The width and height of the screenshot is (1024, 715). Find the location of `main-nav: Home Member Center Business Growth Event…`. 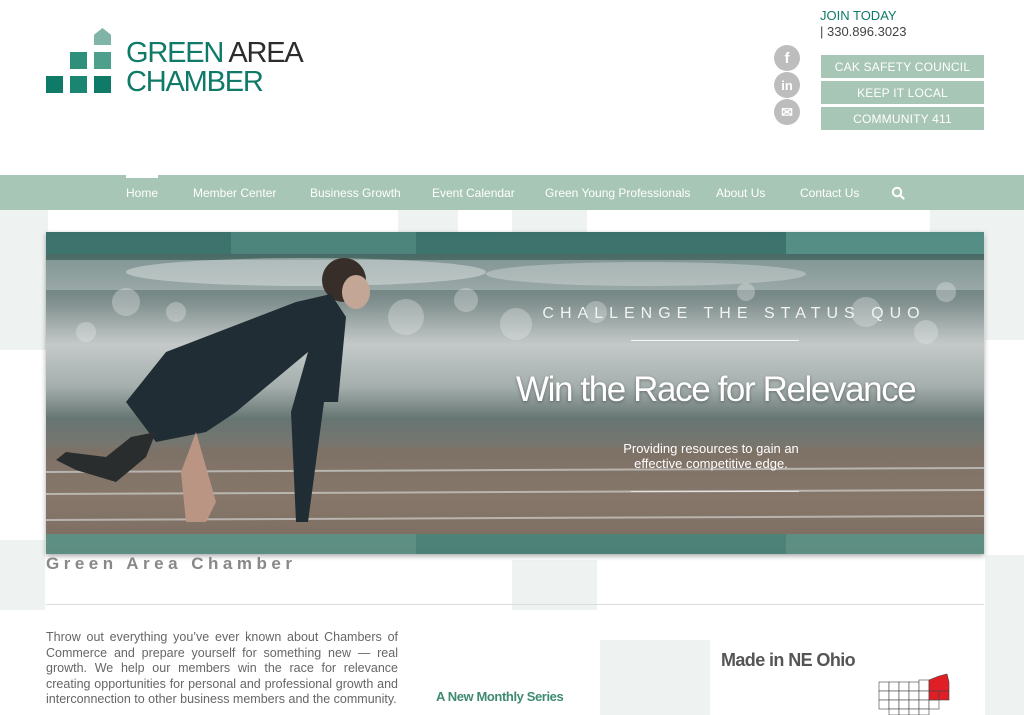

main-nav: Home Member Center Business Growth Event… is located at coordinates (512, 192).